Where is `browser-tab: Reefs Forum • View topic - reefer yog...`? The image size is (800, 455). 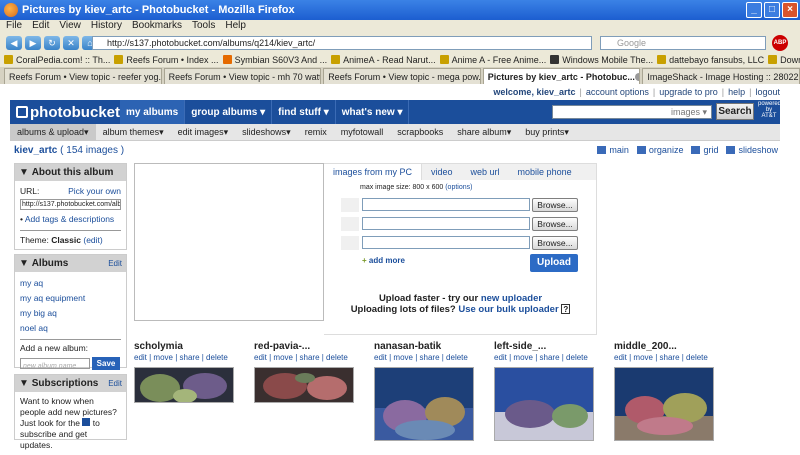
browser-tab: Reefs Forum • View topic - reefer yog... is located at coordinates (83, 76).